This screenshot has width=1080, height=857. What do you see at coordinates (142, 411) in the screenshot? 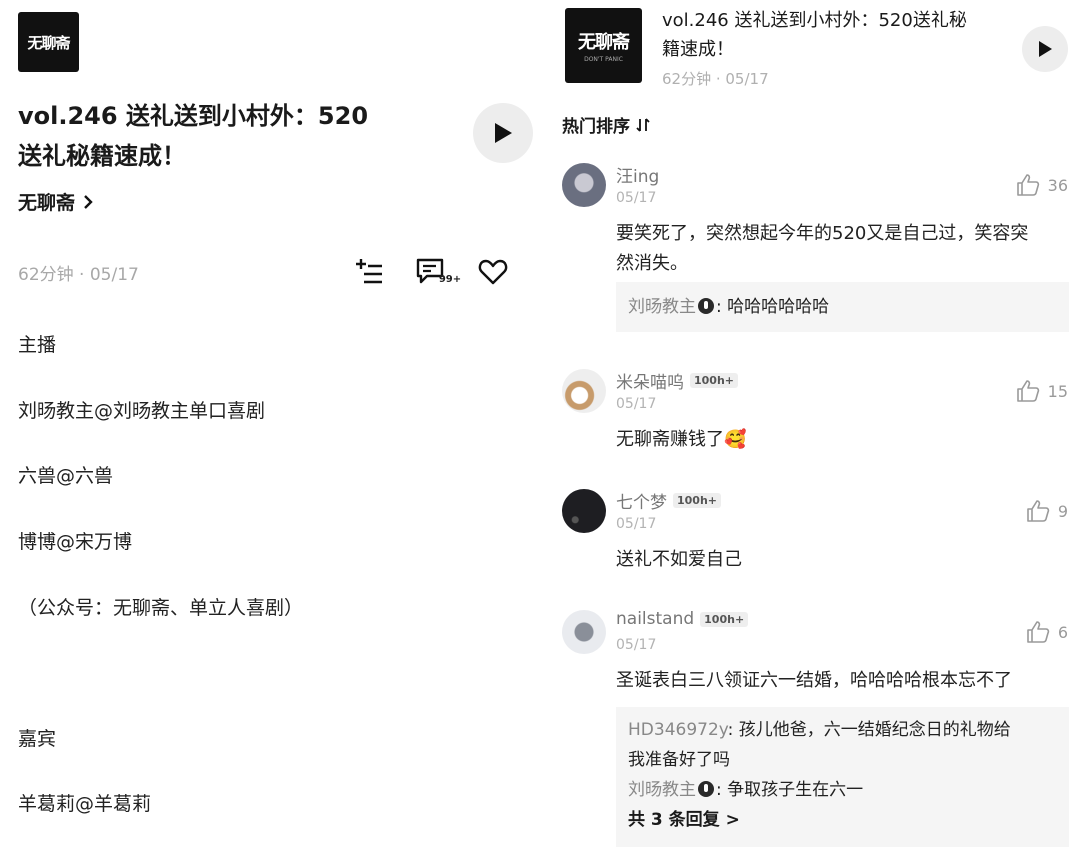
I see `description-line: 刘旸教主@刘旸教主单口喜剧` at bounding box center [142, 411].